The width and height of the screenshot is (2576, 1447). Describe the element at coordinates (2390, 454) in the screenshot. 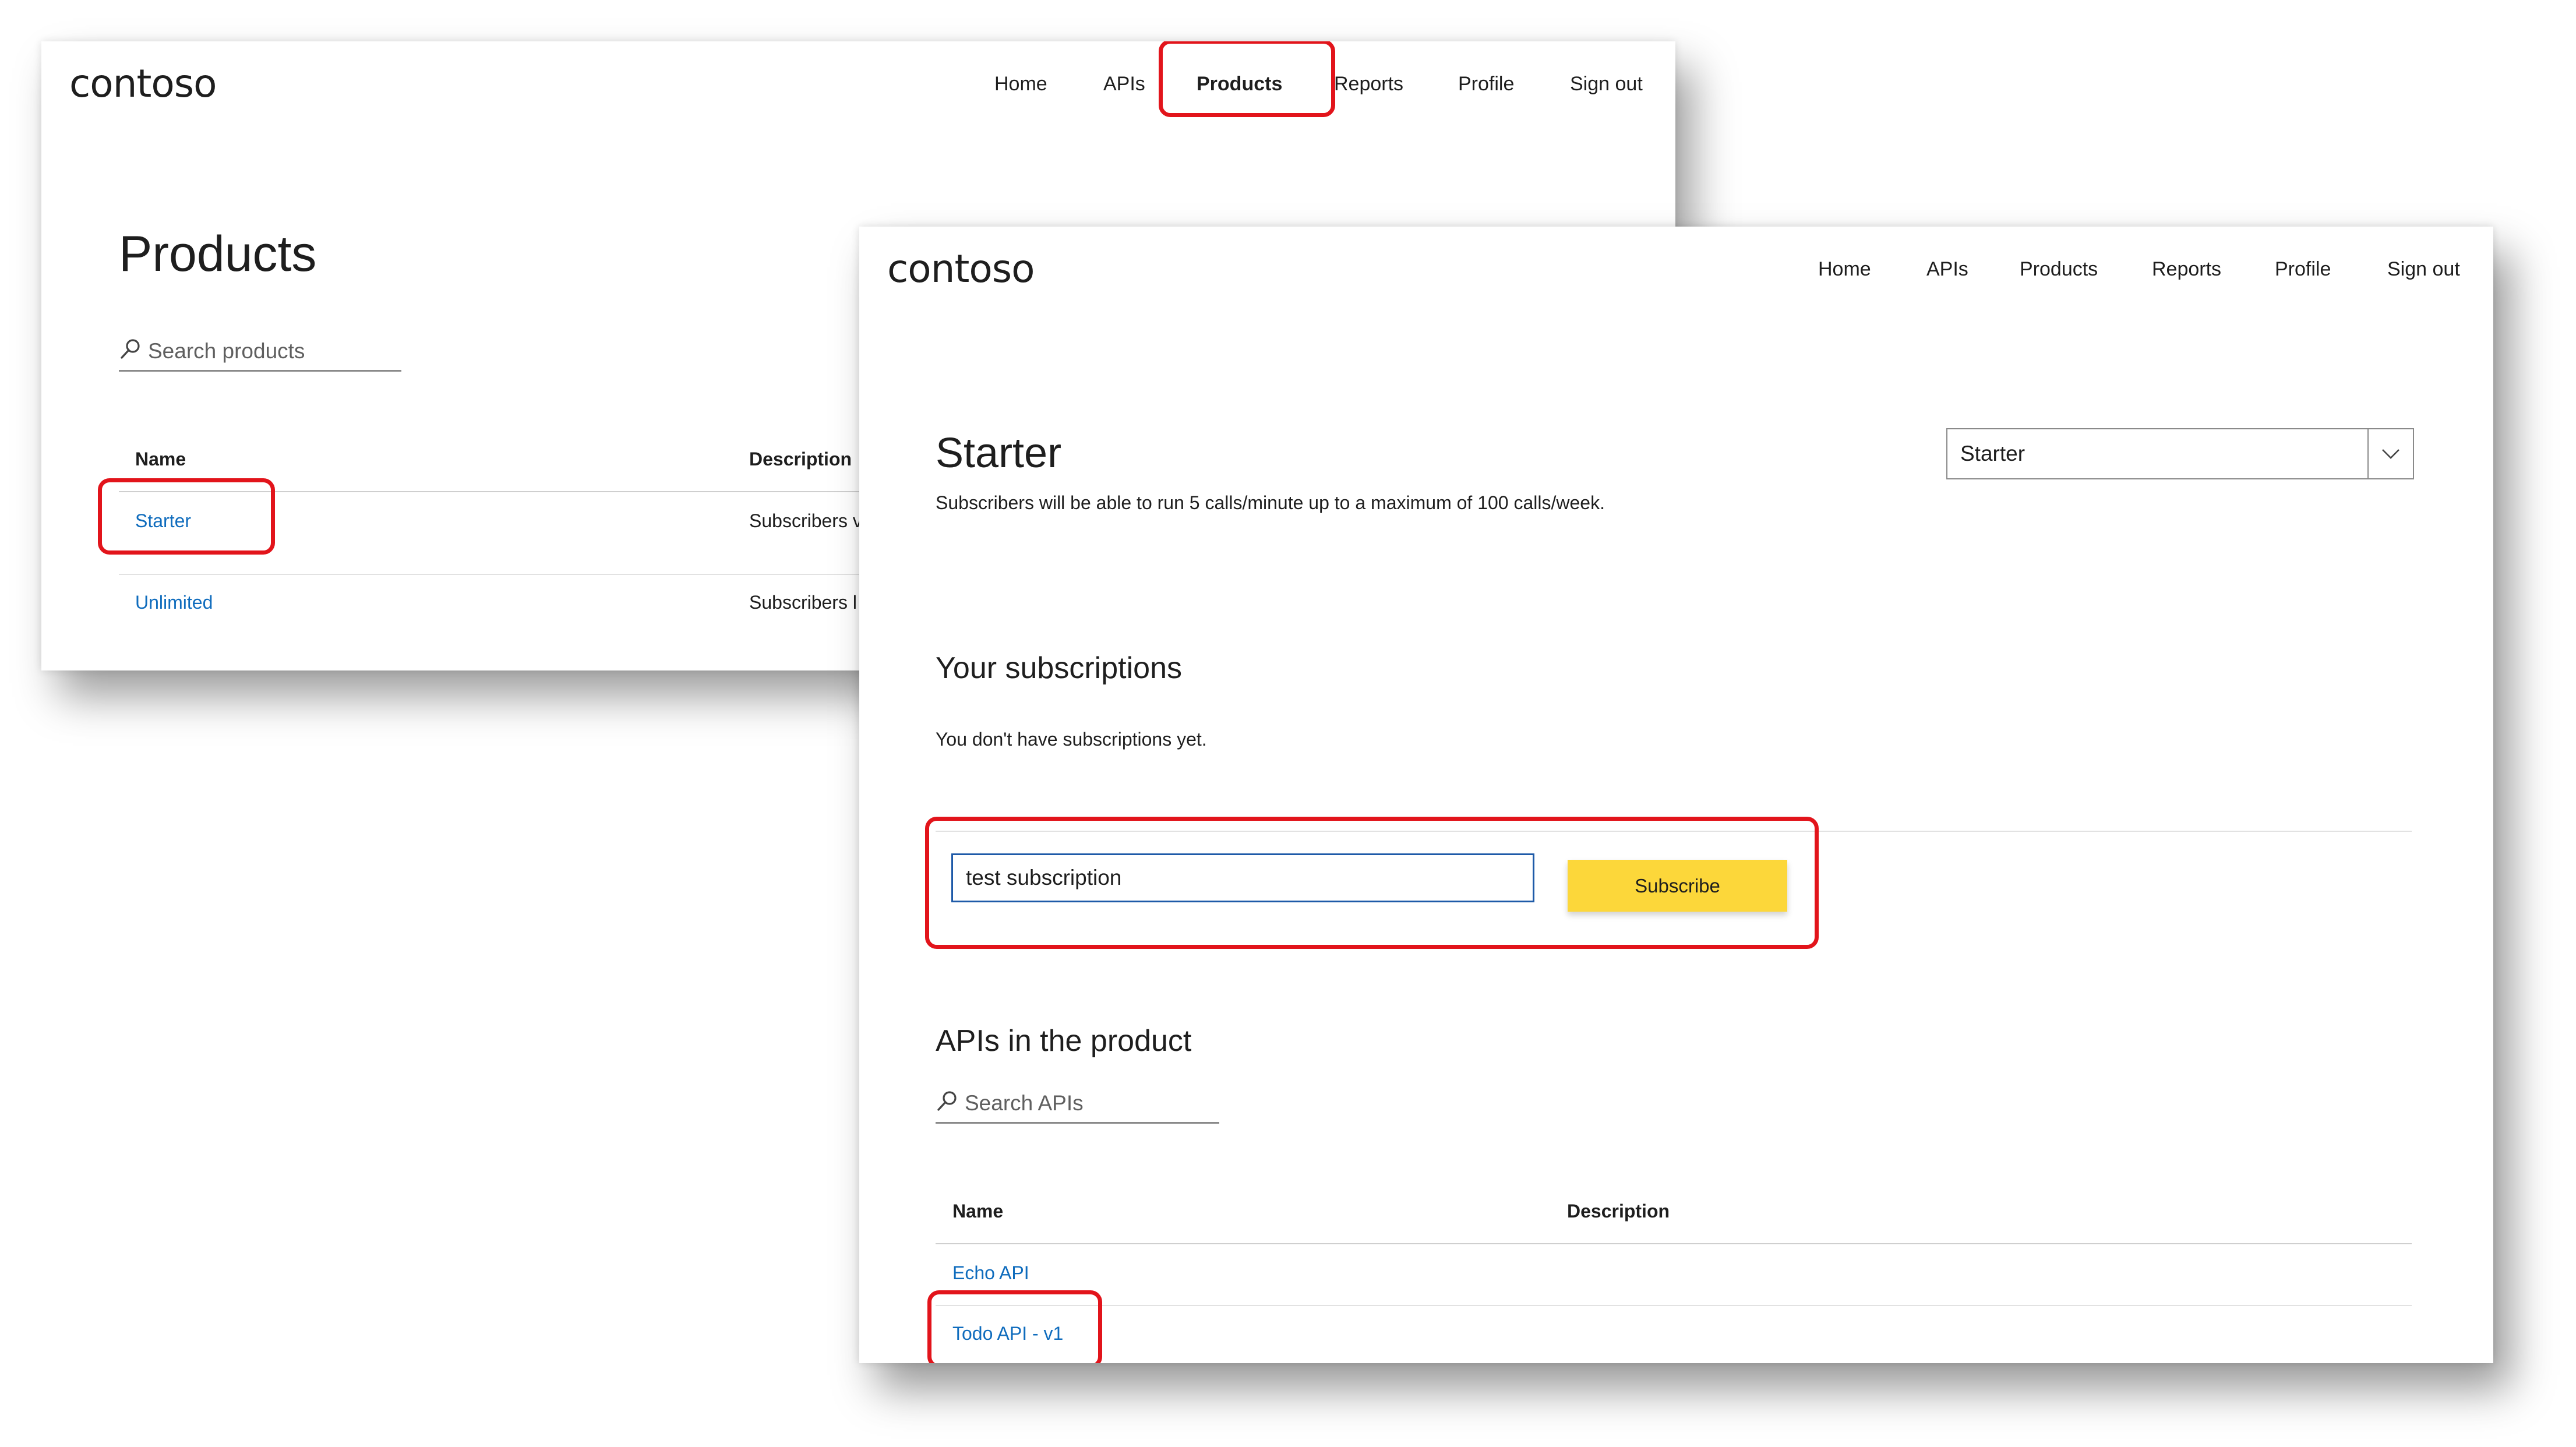

I see `chevron-down-icon` at that location.